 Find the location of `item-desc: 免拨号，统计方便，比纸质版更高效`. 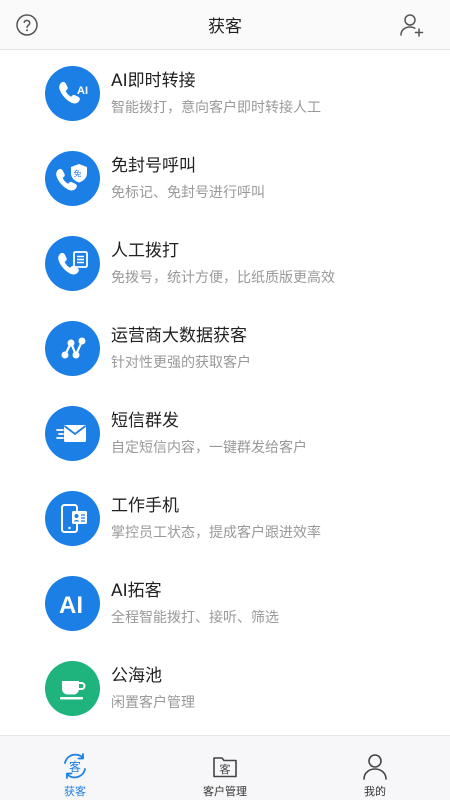

item-desc: 免拨号，统计方便，比纸质版更高效 is located at coordinates (223, 278).